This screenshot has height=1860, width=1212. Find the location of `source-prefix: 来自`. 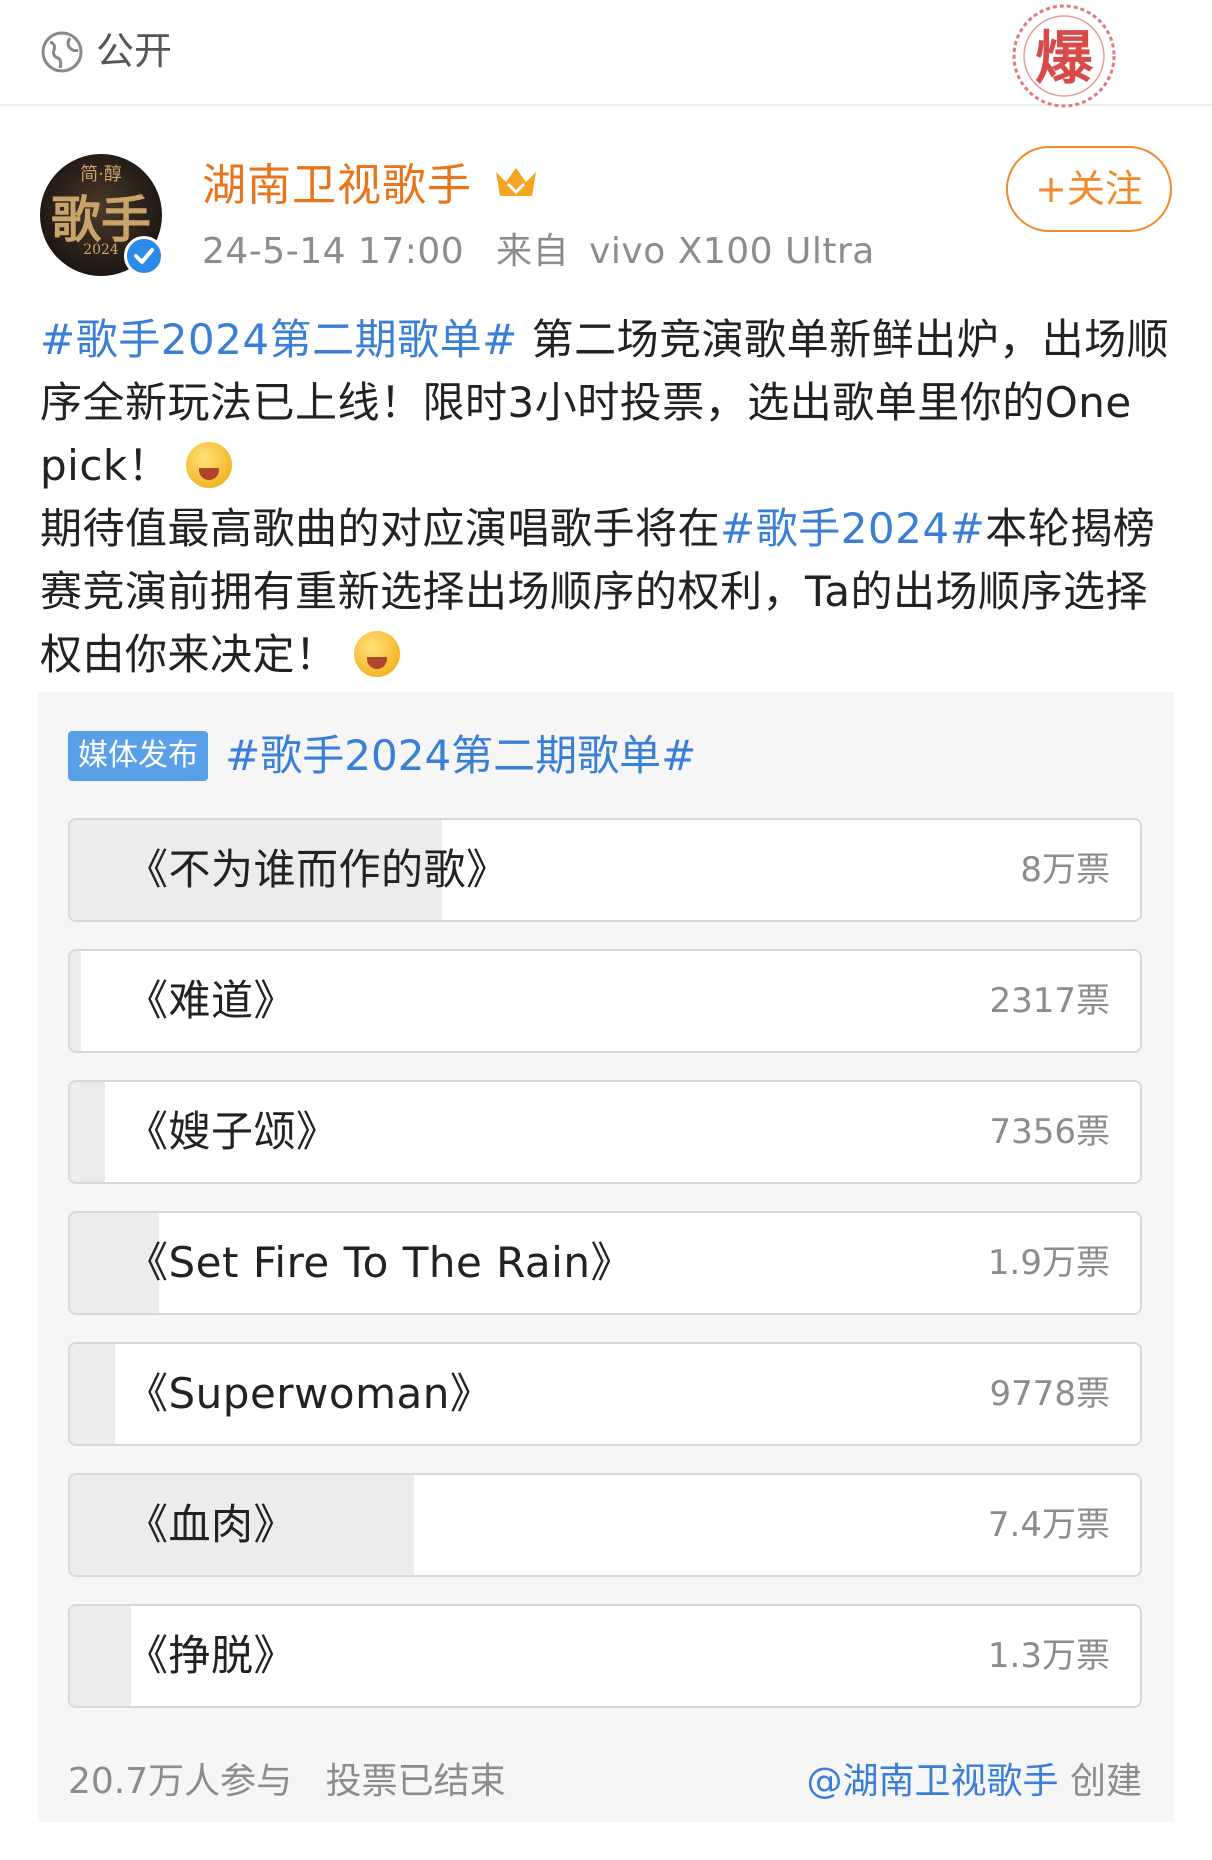

source-prefix: 来自 is located at coordinates (533, 251).